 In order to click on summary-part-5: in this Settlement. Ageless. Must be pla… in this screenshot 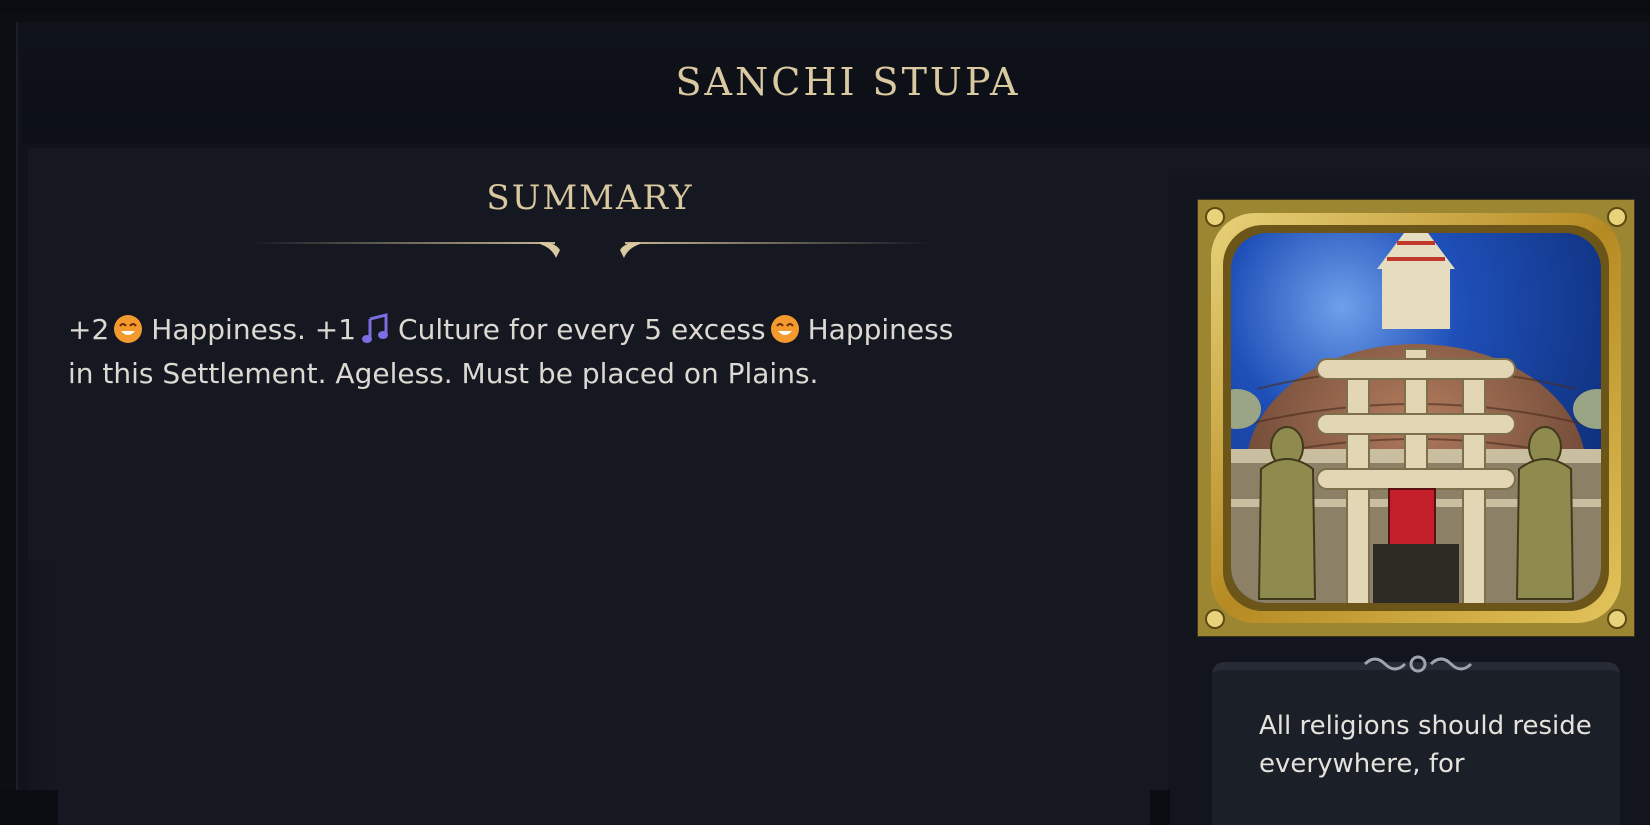, I will do `click(443, 373)`.